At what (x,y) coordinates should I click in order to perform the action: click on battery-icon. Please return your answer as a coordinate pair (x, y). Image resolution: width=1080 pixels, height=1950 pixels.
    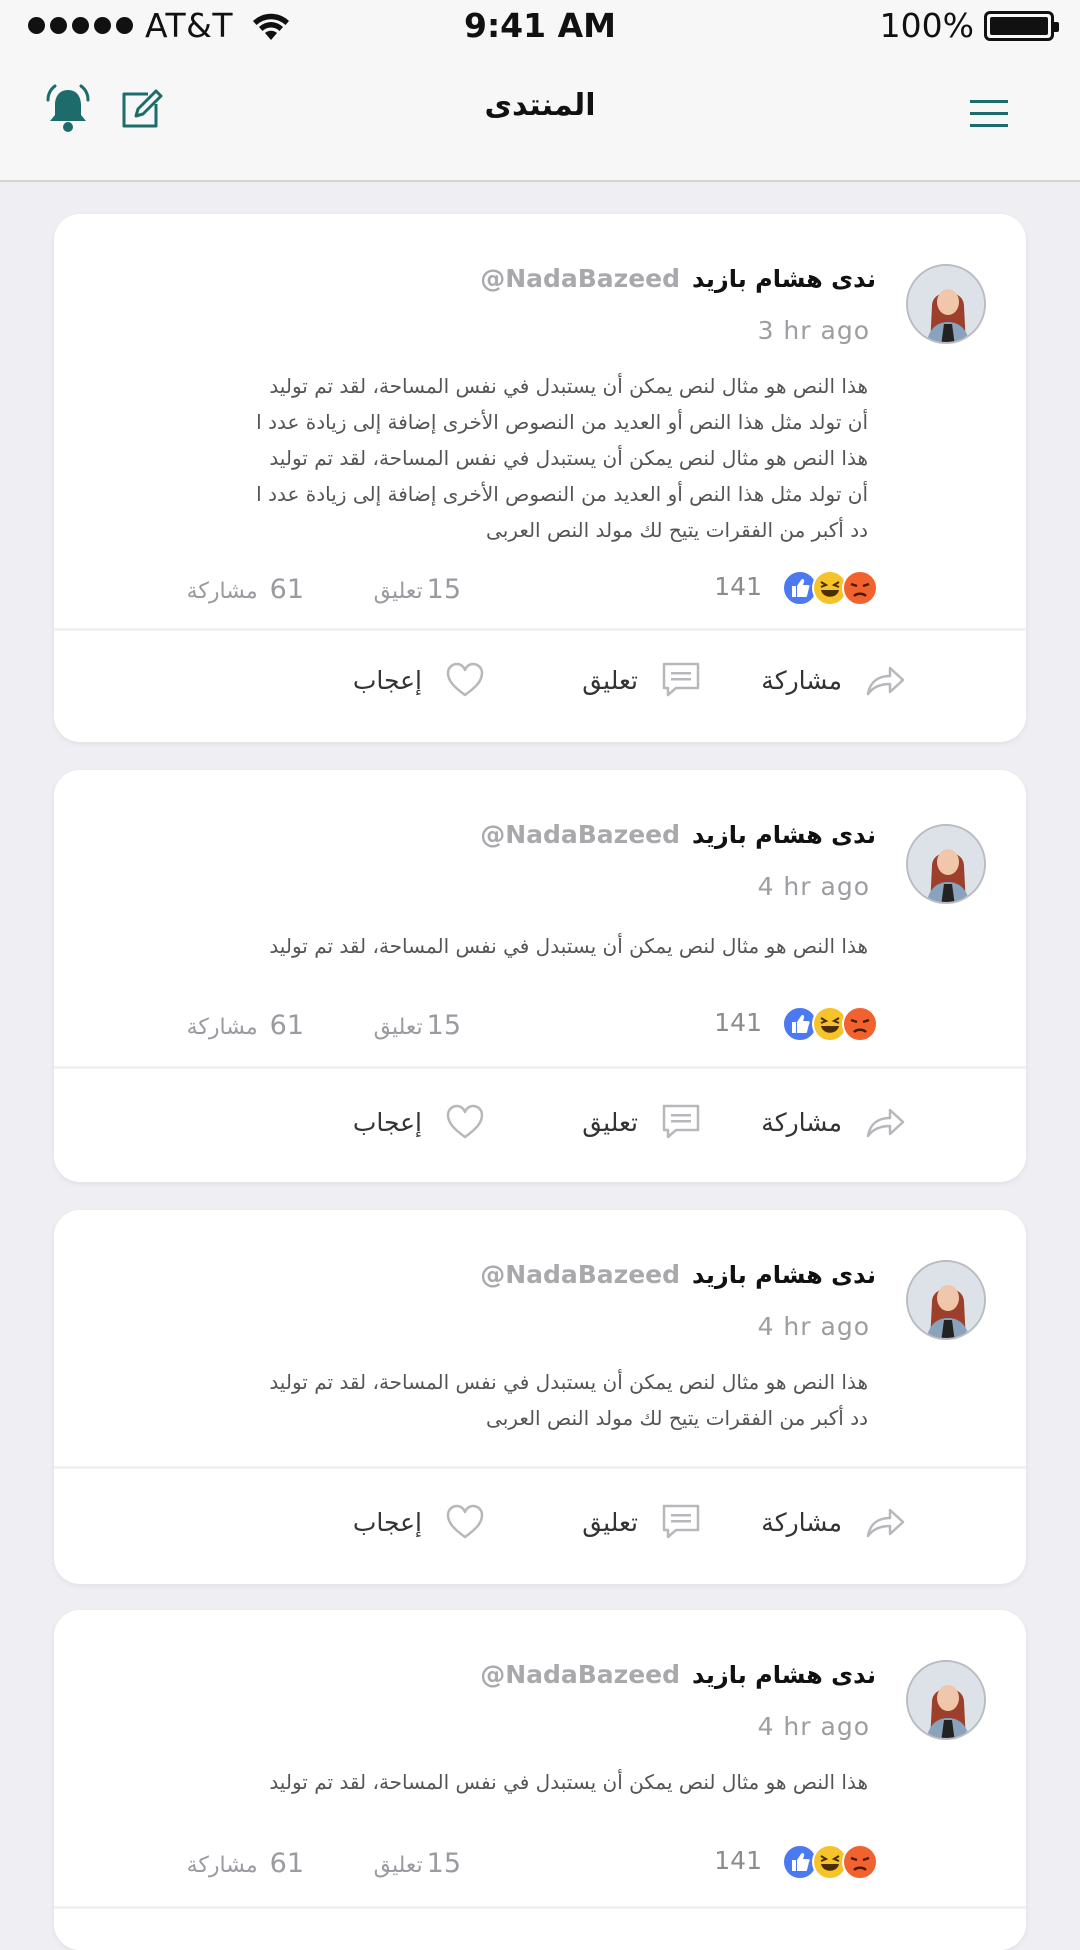
    Looking at the image, I should click on (1021, 25).